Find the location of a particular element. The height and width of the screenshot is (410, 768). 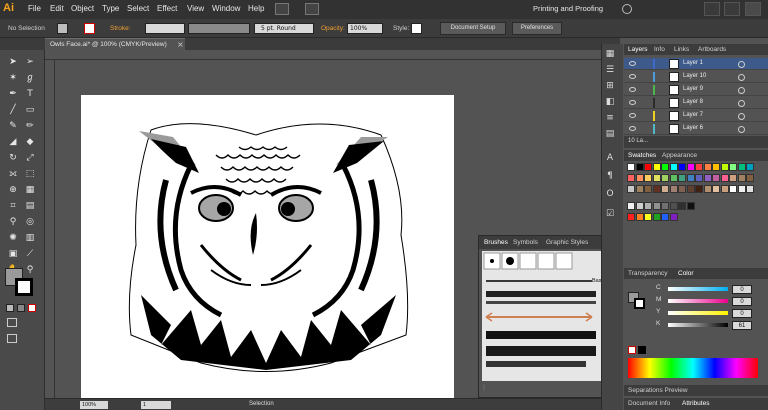

slider-value-input: 61 is located at coordinates (742, 325).